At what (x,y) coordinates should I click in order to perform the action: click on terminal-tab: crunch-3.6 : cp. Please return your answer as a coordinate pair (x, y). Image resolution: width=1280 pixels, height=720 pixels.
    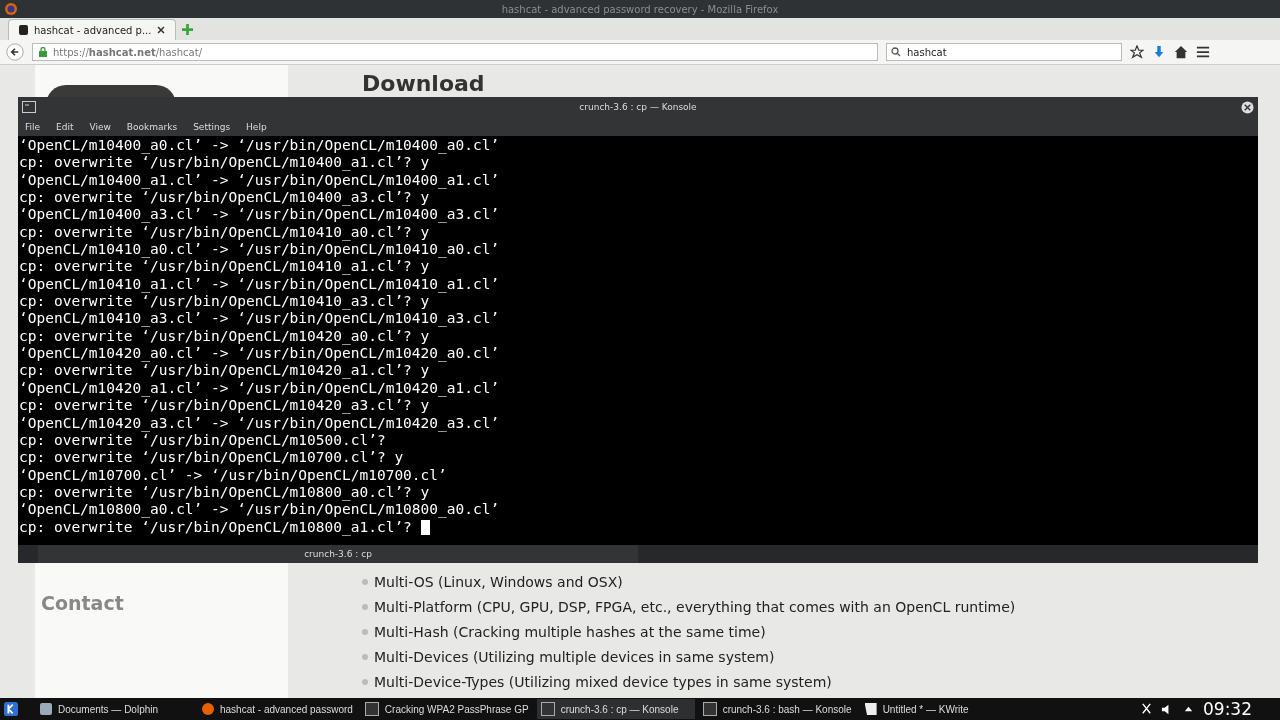
    Looking at the image, I should click on (338, 554).